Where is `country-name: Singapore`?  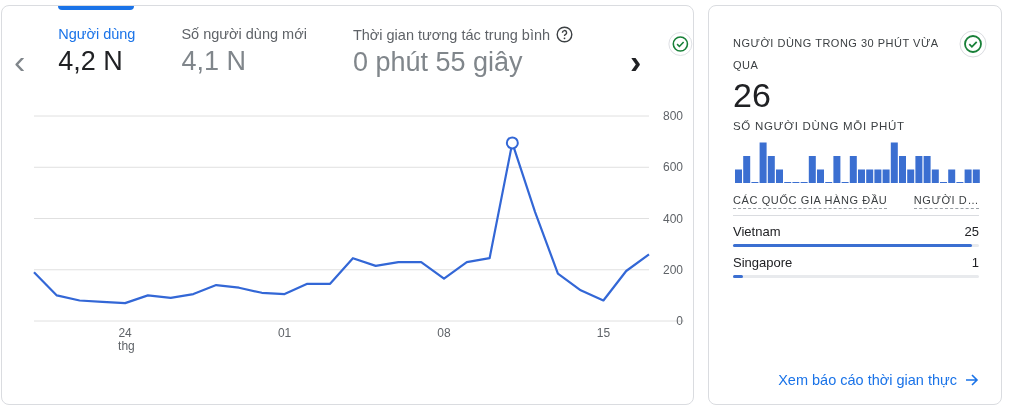
country-name: Singapore is located at coordinates (763, 262).